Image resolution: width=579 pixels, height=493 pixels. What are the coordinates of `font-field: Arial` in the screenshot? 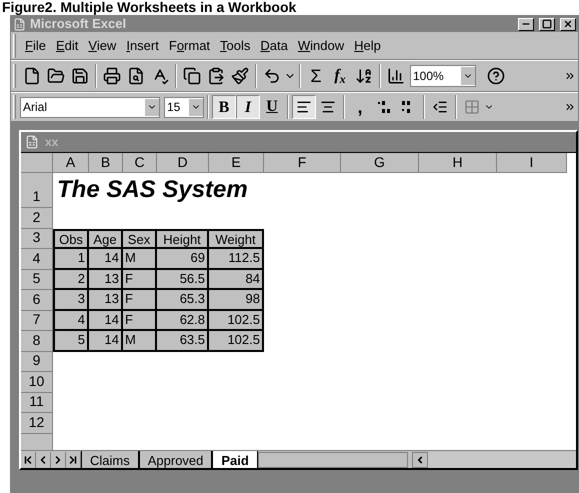 It's located at (90, 107).